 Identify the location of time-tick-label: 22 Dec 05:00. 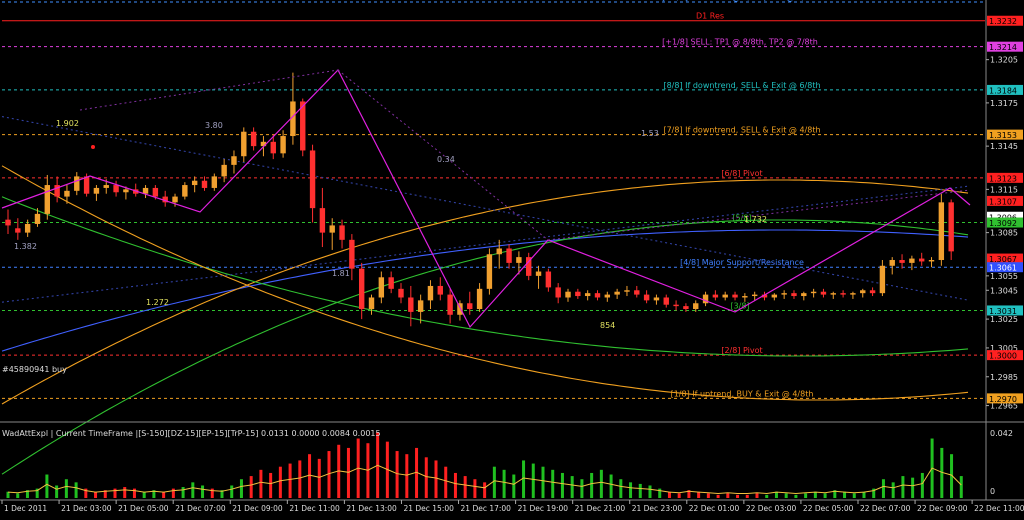
(828, 508).